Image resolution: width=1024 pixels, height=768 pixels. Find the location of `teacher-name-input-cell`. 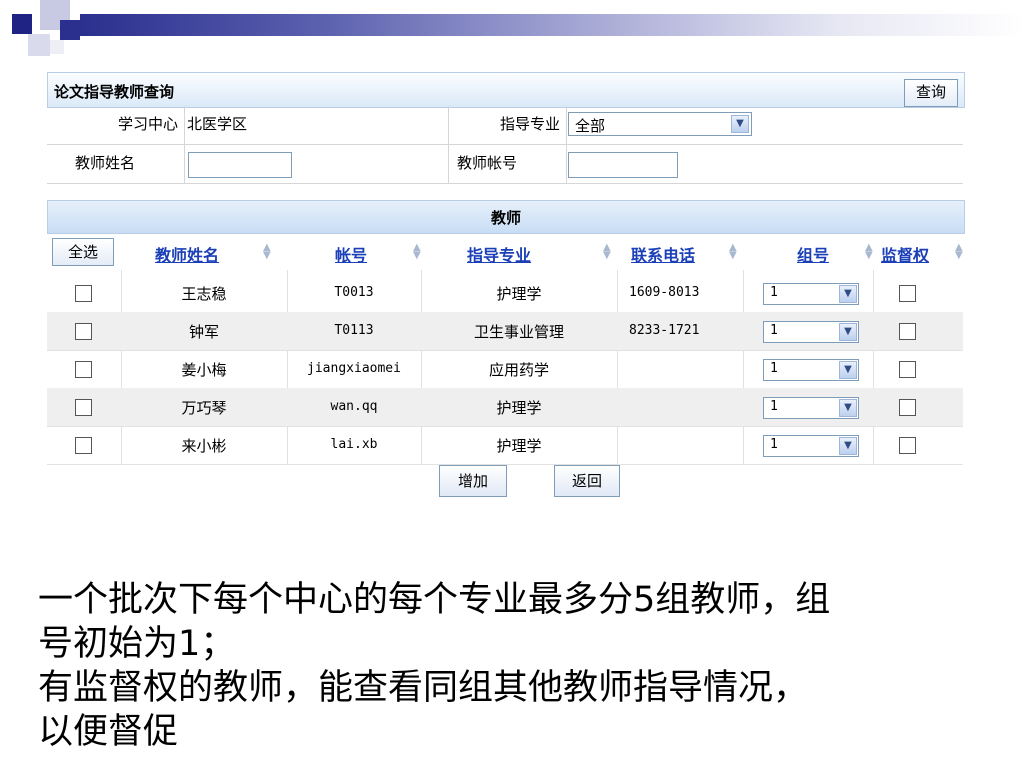

teacher-name-input-cell is located at coordinates (317, 164).